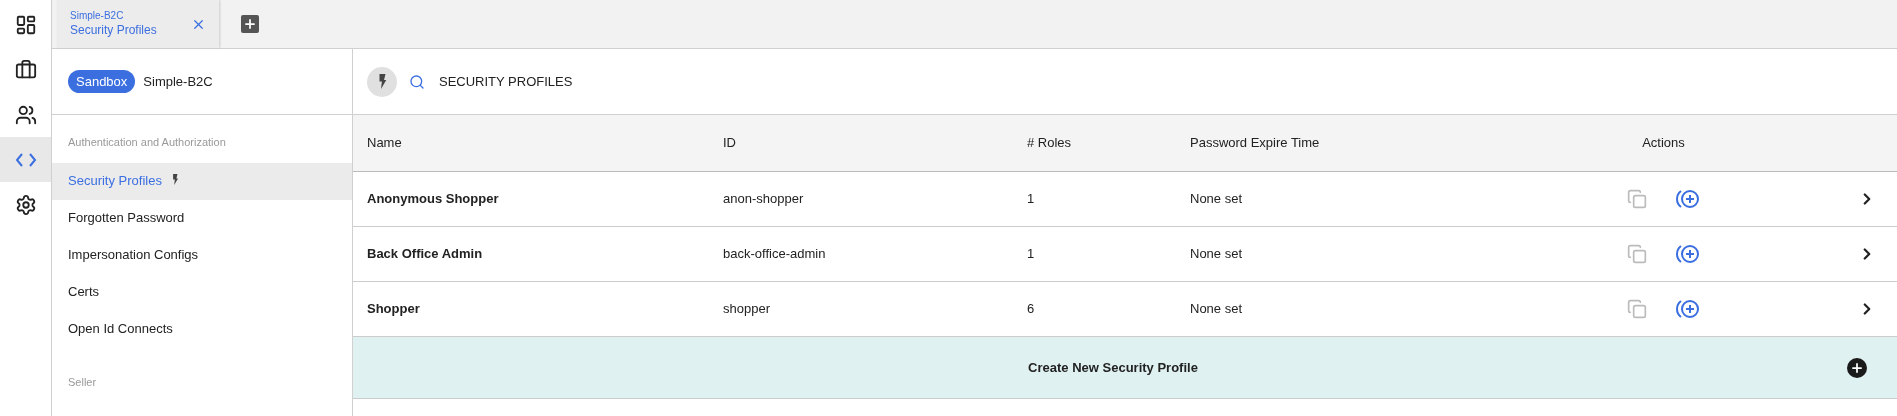 The width and height of the screenshot is (1897, 416). I want to click on sidebar-item: Security Profiles, so click(202, 181).